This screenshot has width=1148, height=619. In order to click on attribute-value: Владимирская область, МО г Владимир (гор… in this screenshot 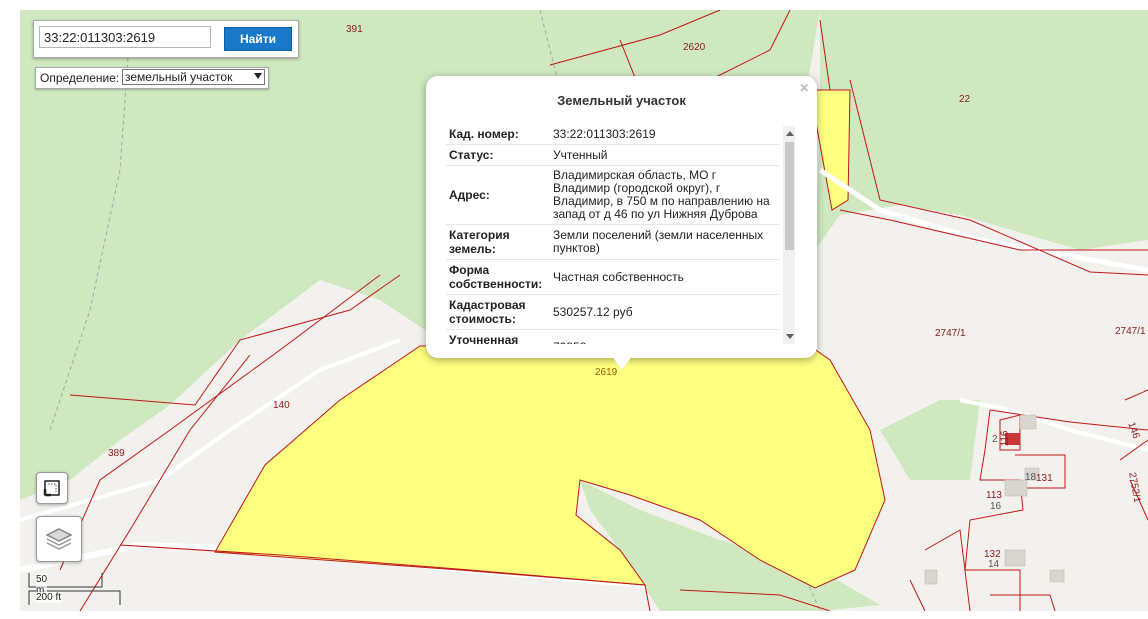, I will do `click(664, 195)`.